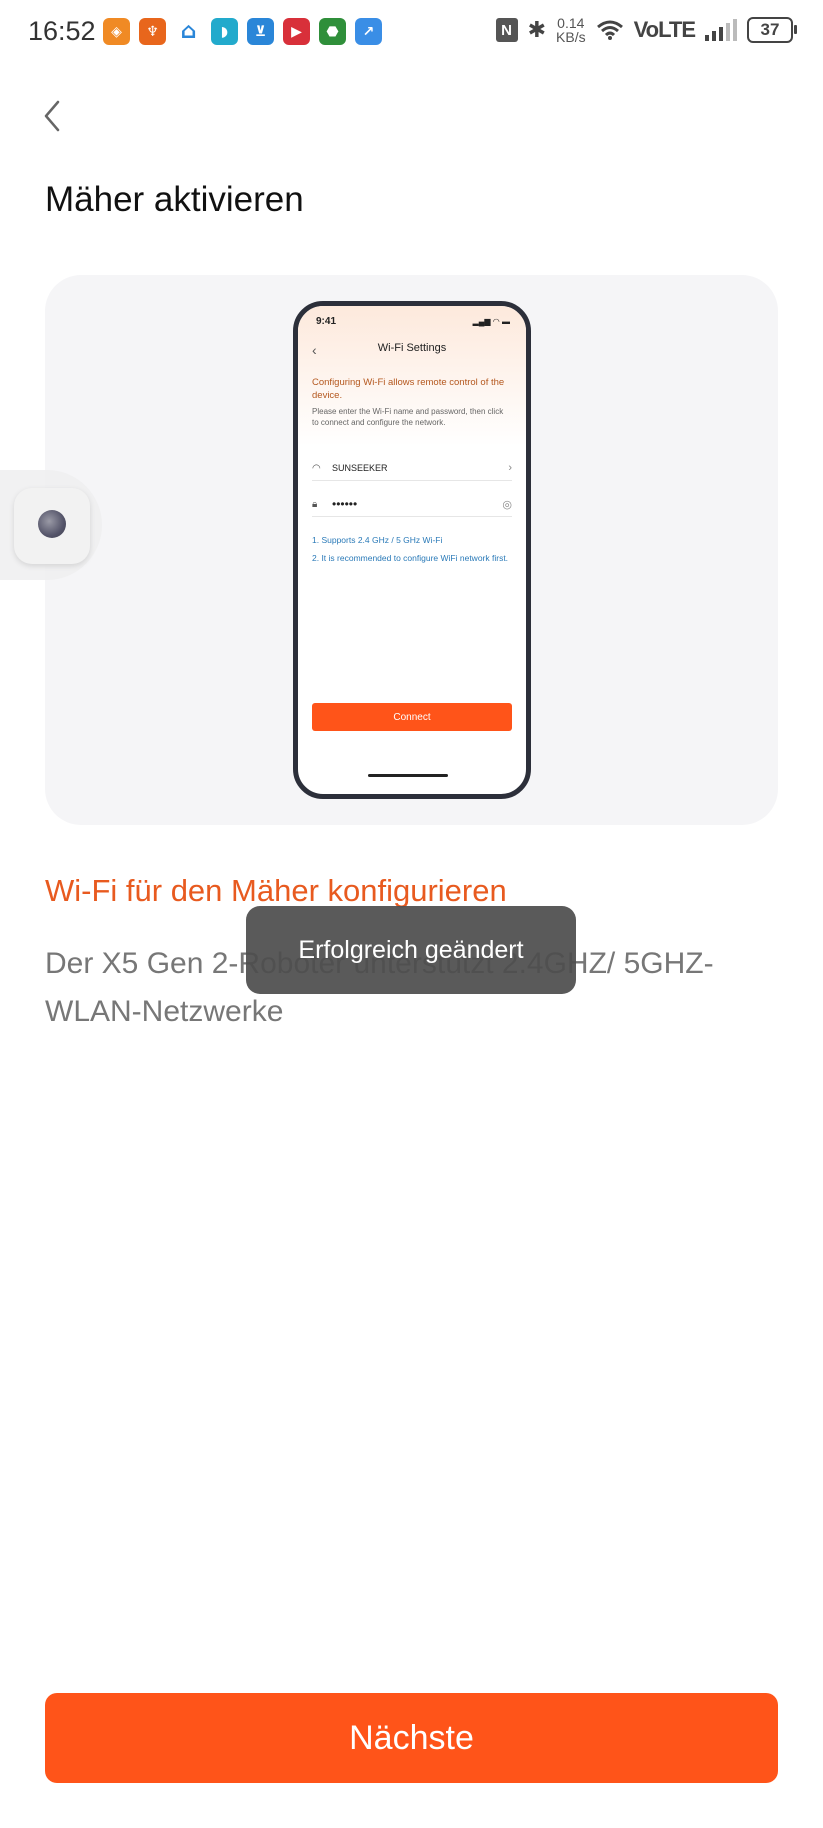  Describe the element at coordinates (772, 30) in the screenshot. I see `battery-icon: 37` at that location.